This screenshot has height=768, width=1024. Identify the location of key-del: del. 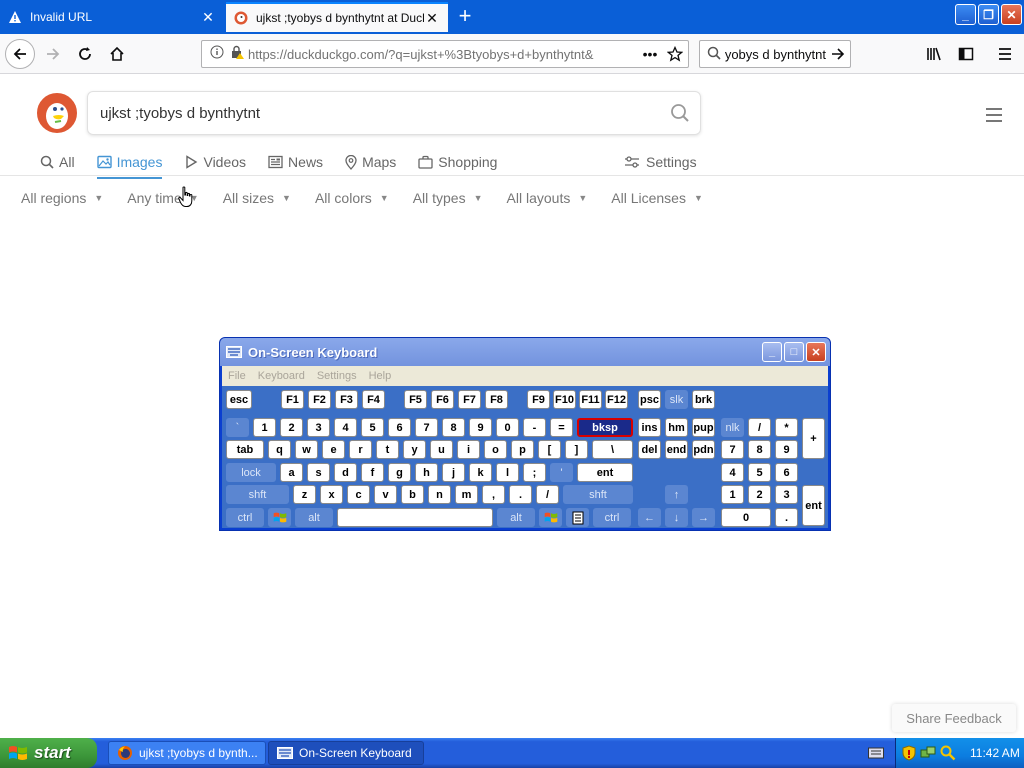
(649, 449).